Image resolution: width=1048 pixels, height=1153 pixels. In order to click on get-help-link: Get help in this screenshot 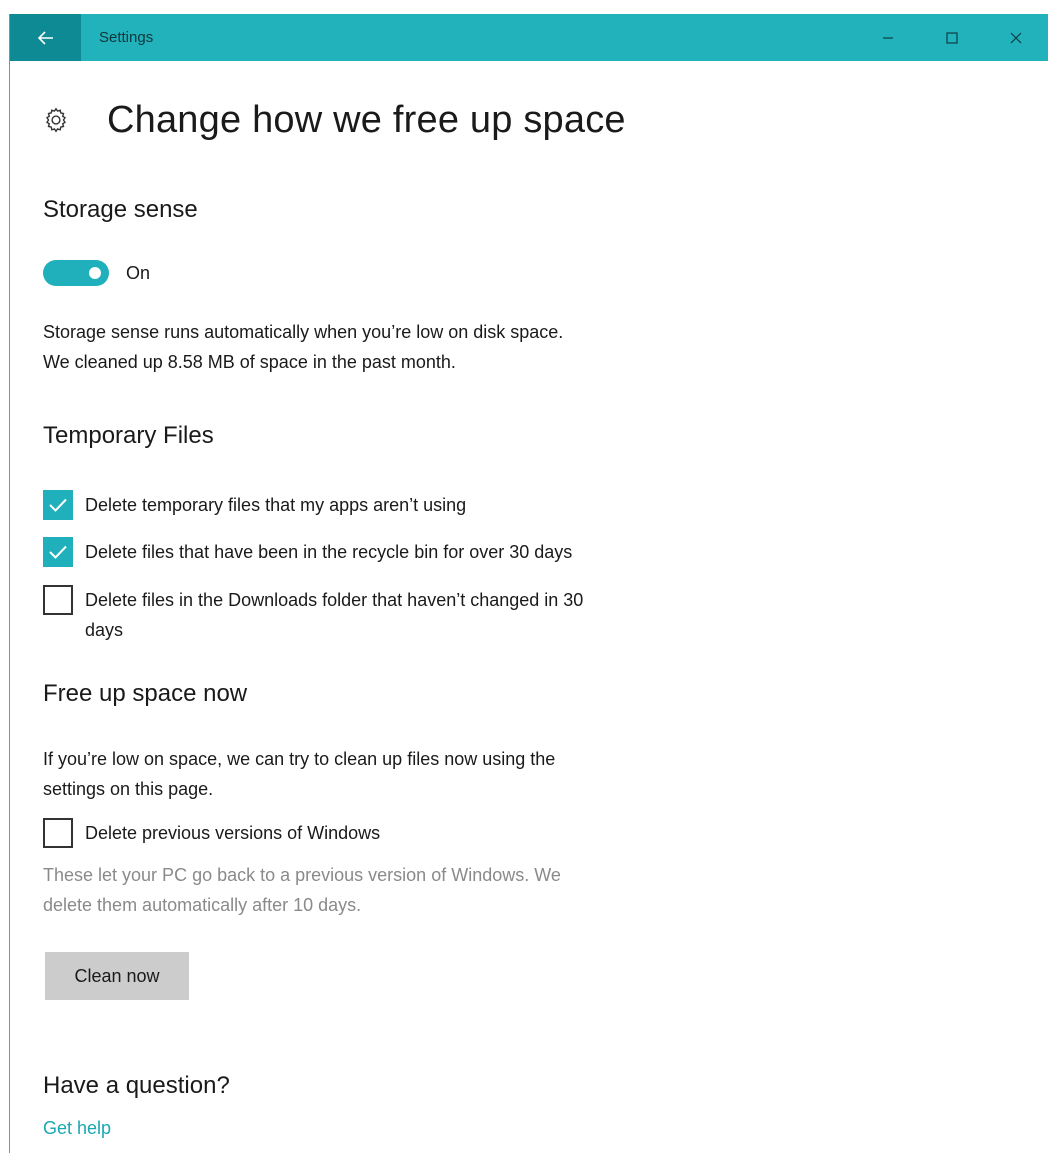, I will do `click(77, 1128)`.